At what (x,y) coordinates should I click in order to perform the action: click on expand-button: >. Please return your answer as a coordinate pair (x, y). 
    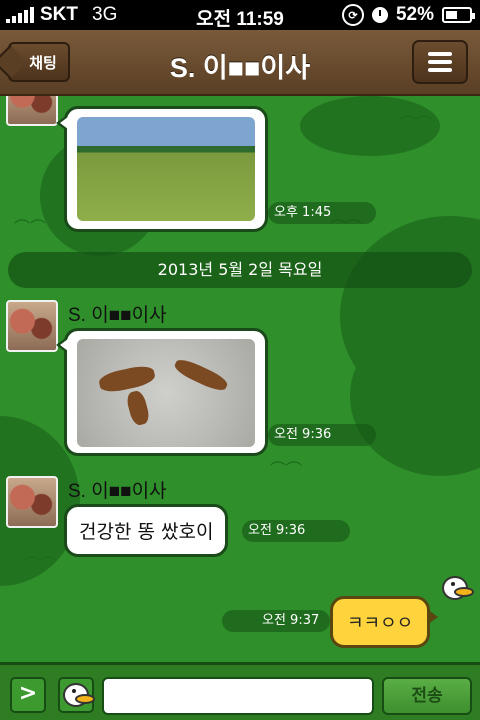
    Looking at the image, I should click on (28, 695).